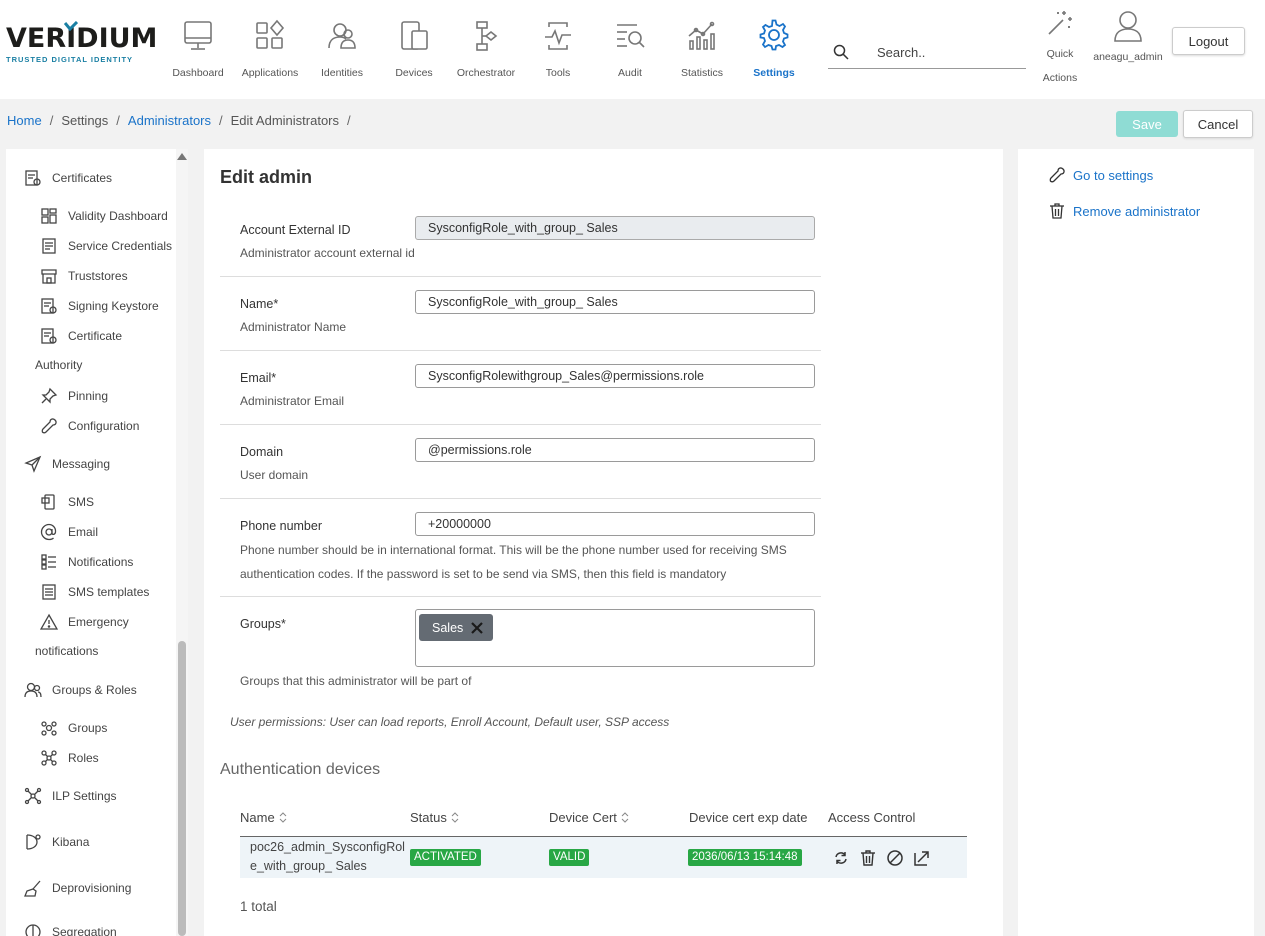  What do you see at coordinates (33, 690) in the screenshot?
I see `users-icon` at bounding box center [33, 690].